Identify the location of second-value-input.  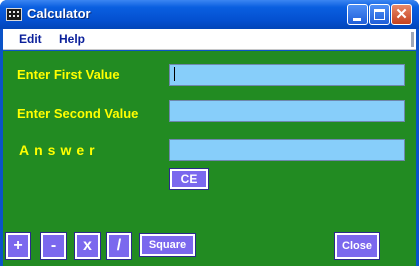
(287, 111).